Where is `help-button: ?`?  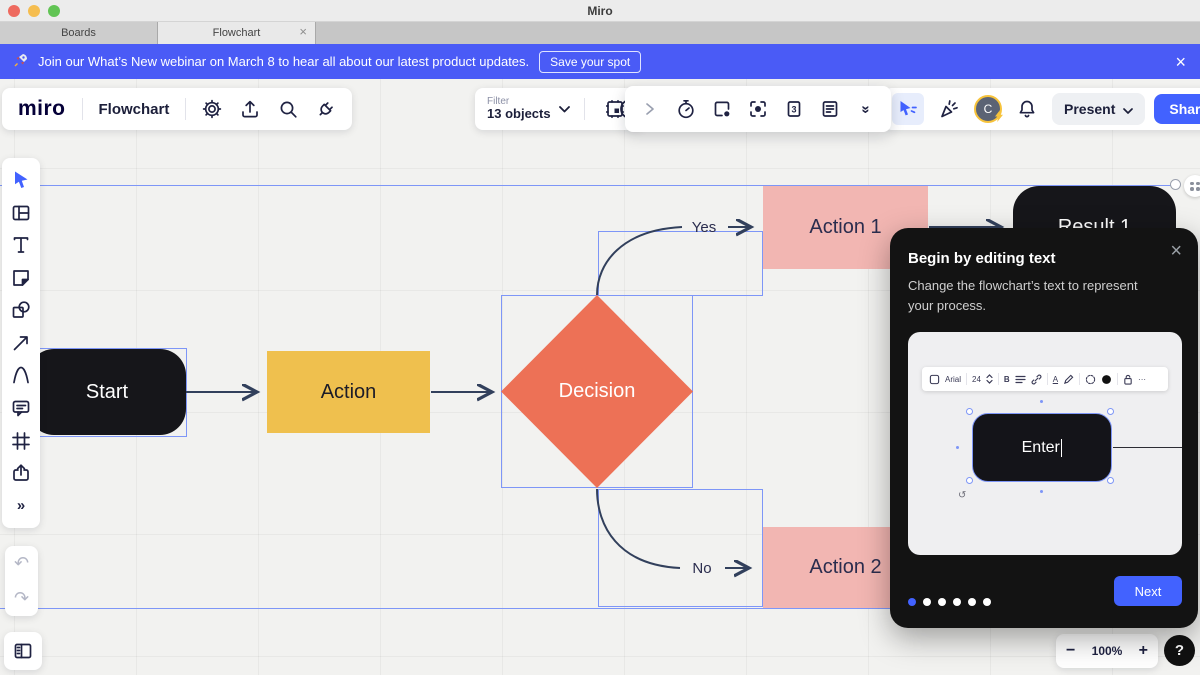
help-button: ? is located at coordinates (1179, 650).